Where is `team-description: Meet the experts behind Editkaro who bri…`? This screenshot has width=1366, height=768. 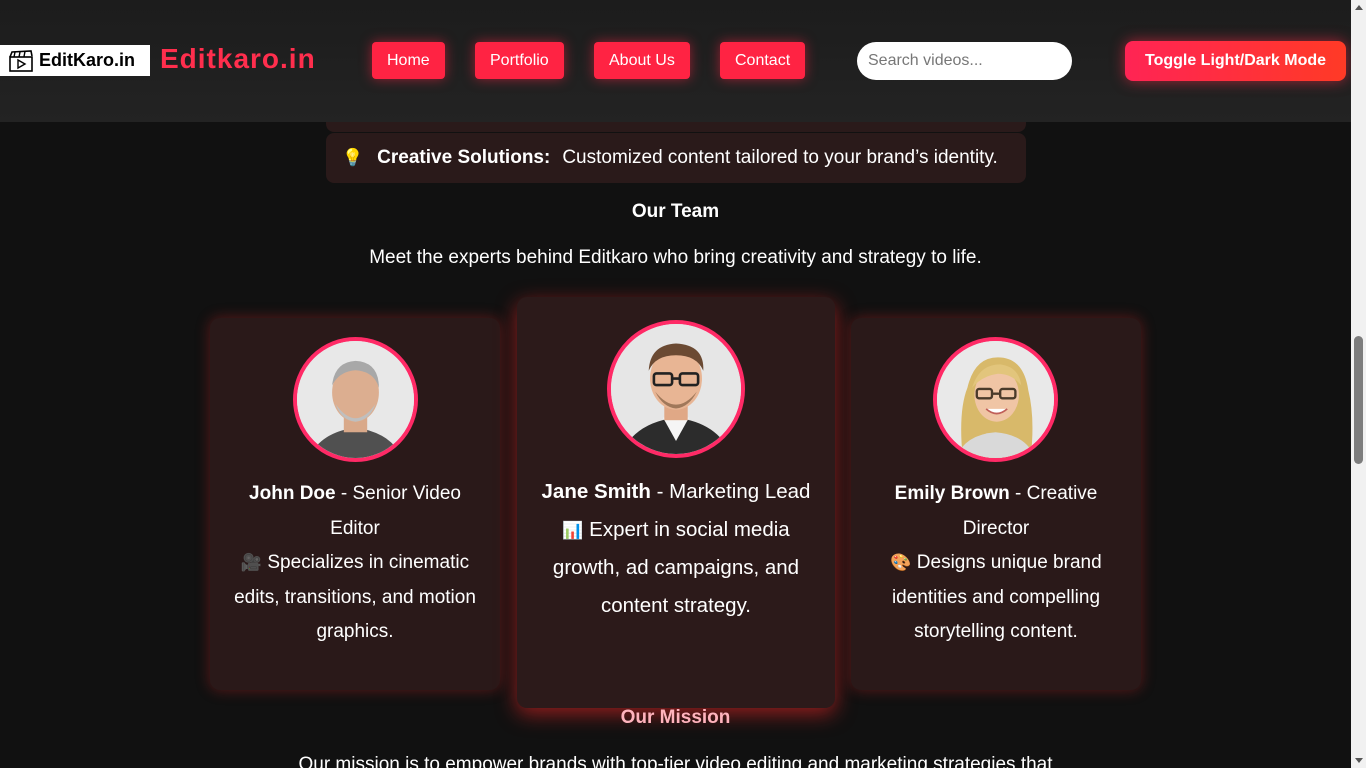 team-description: Meet the experts behind Editkaro who bri… is located at coordinates (675, 257).